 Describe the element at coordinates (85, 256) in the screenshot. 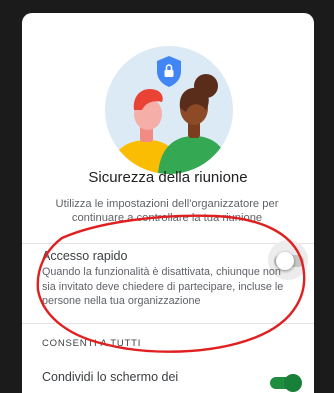

I see `quick-access-label: Accesso rapido` at that location.